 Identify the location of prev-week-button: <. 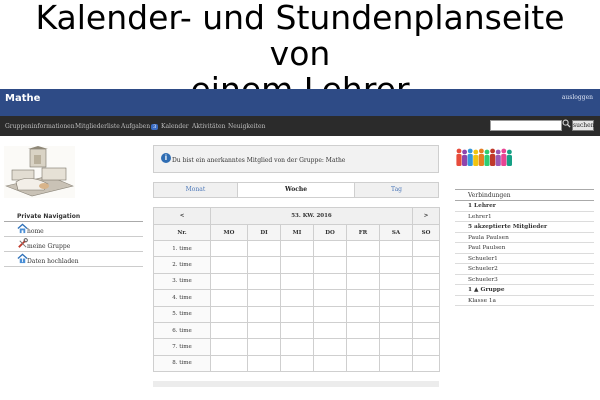
(182, 216).